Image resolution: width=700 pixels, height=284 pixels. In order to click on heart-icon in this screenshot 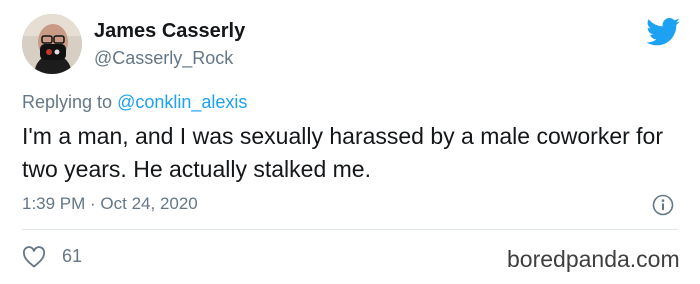, I will do `click(34, 257)`.